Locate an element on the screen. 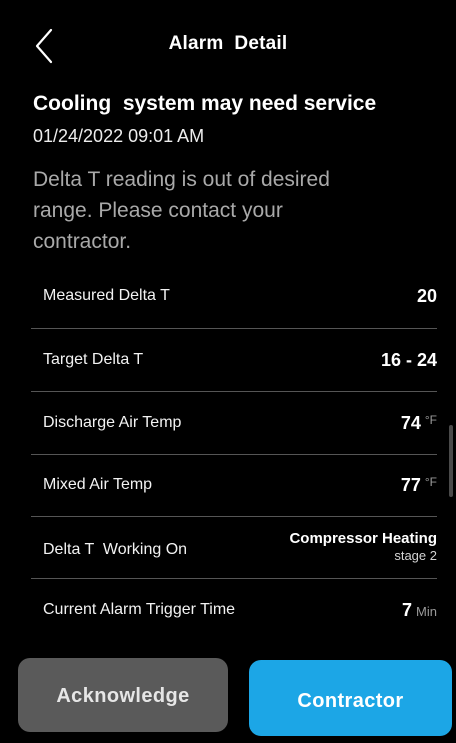  measured-delta-t-value: 20 is located at coordinates (426, 296).